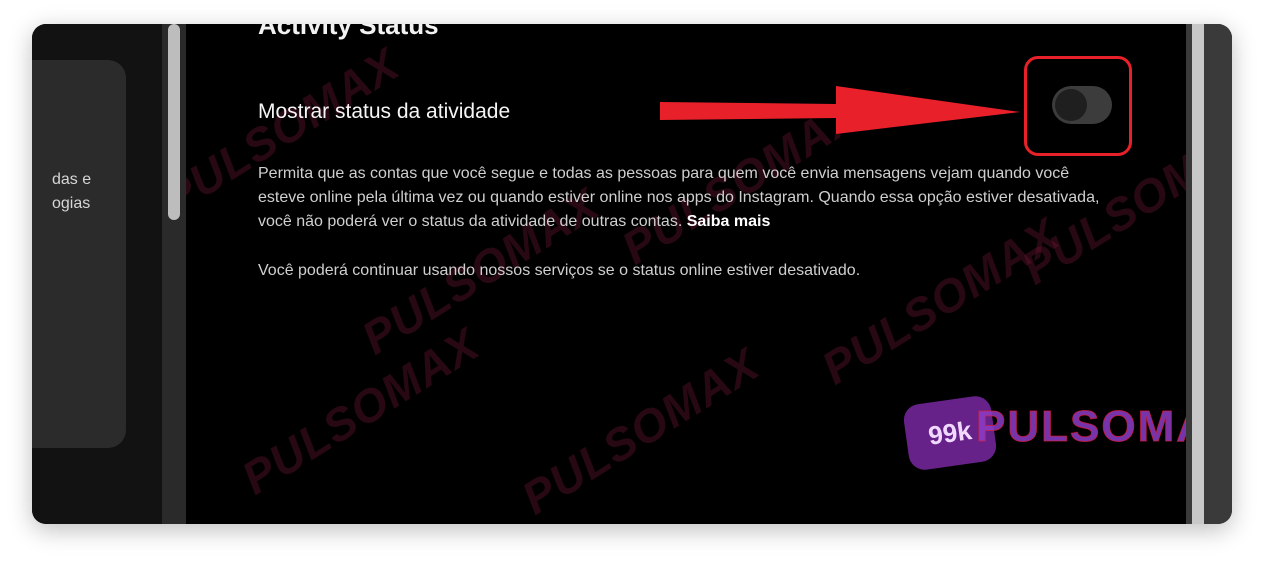 Image resolution: width=1264 pixels, height=564 pixels. Describe the element at coordinates (1198, 274) in the screenshot. I see `right-edge-line` at that location.